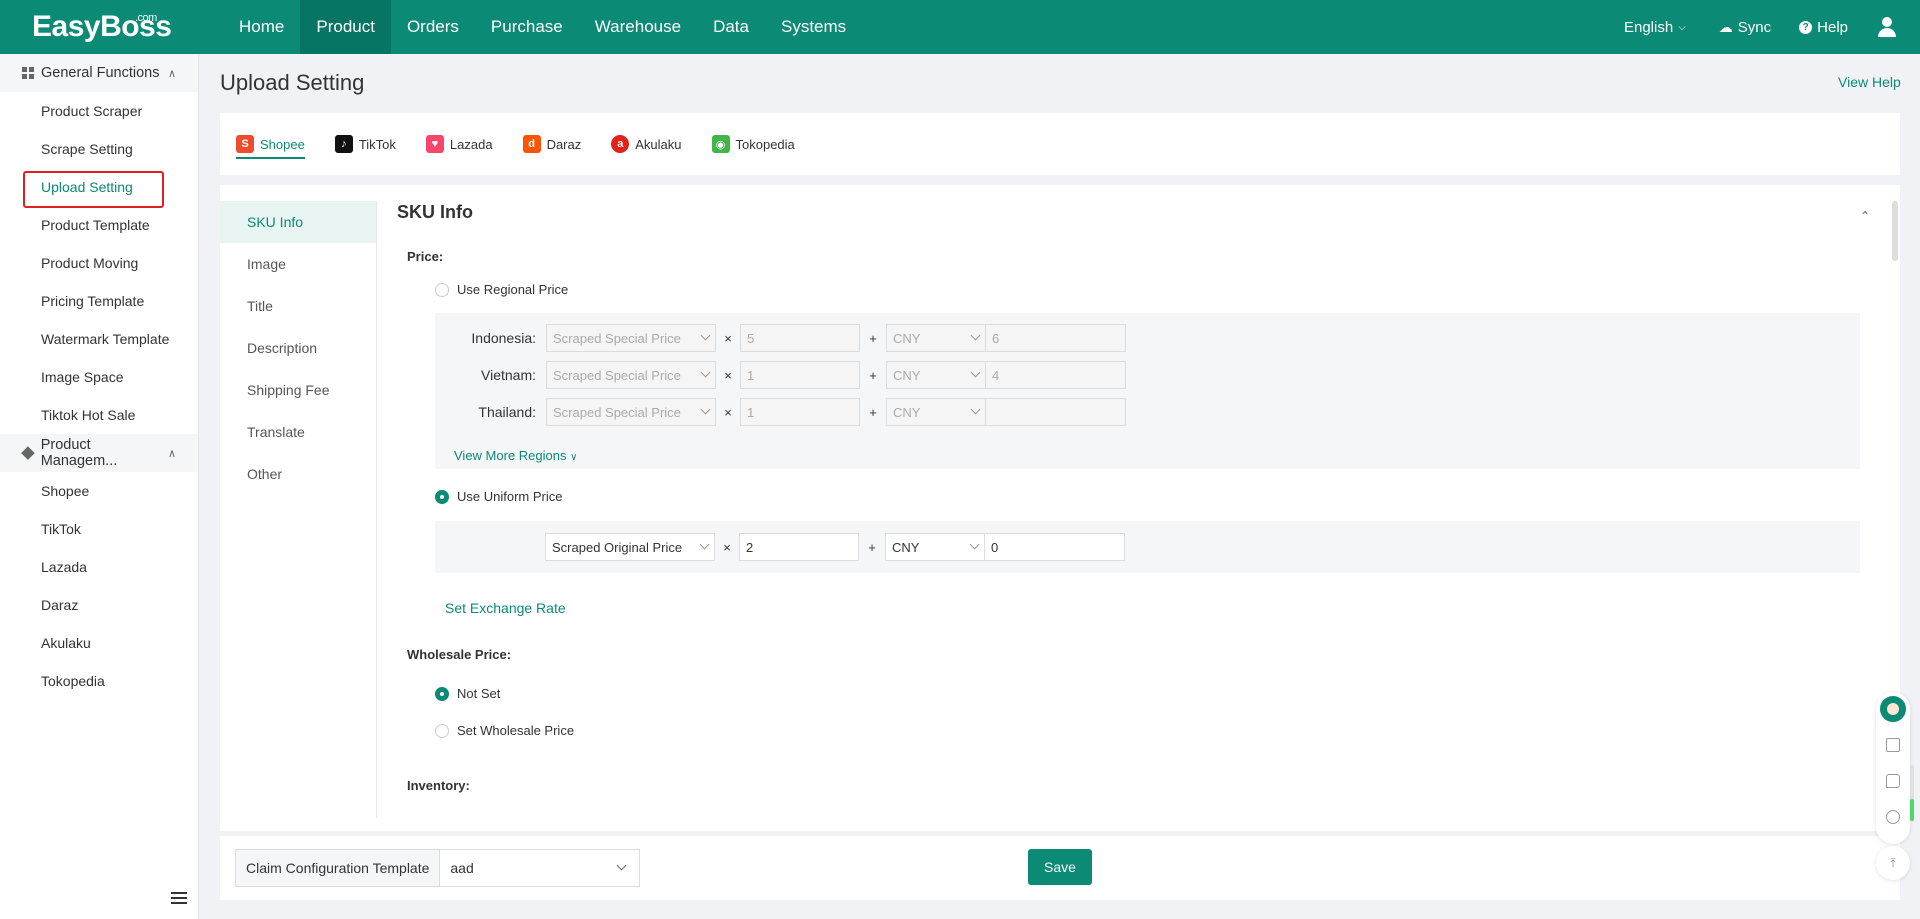 This screenshot has width=1920, height=919. Describe the element at coordinates (298, 474) in the screenshot. I see `section-nav-other: Other` at that location.